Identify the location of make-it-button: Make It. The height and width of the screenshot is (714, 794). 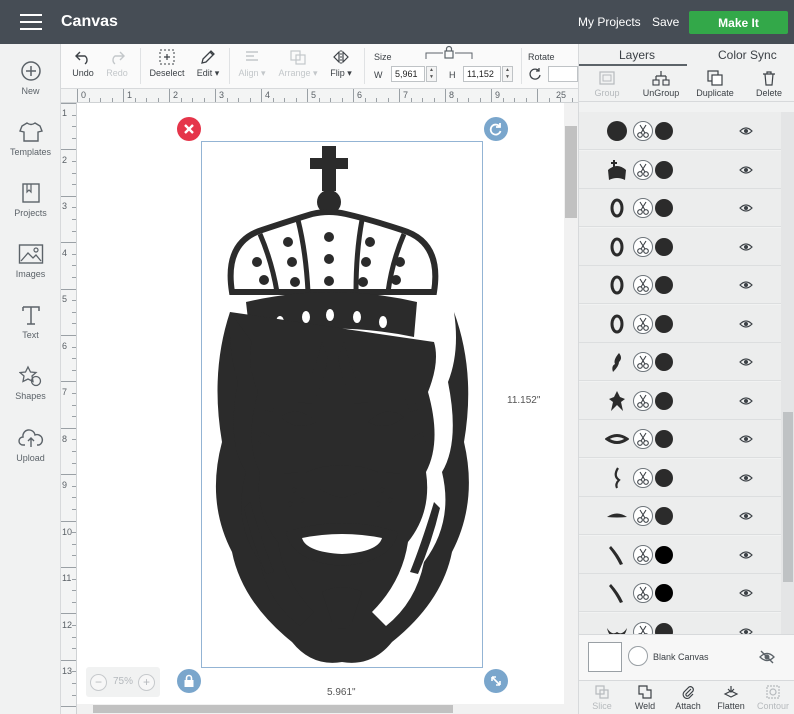
(738, 22).